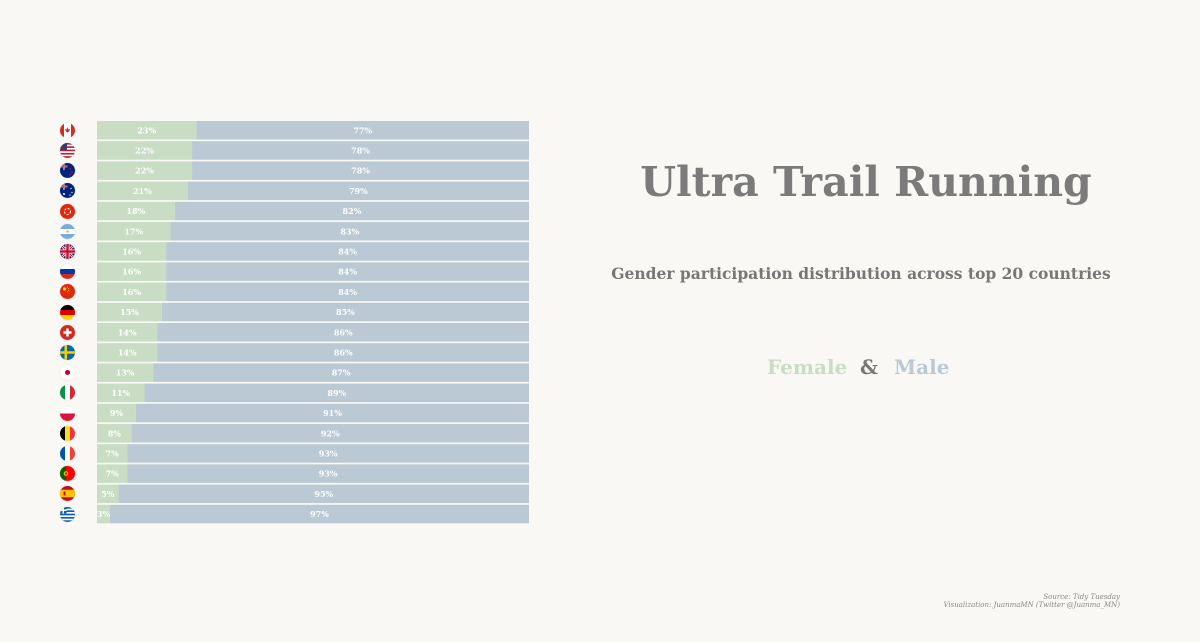 The height and width of the screenshot is (642, 1200). What do you see at coordinates (115, 433) in the screenshot?
I see `female-value-label: 8%` at bounding box center [115, 433].